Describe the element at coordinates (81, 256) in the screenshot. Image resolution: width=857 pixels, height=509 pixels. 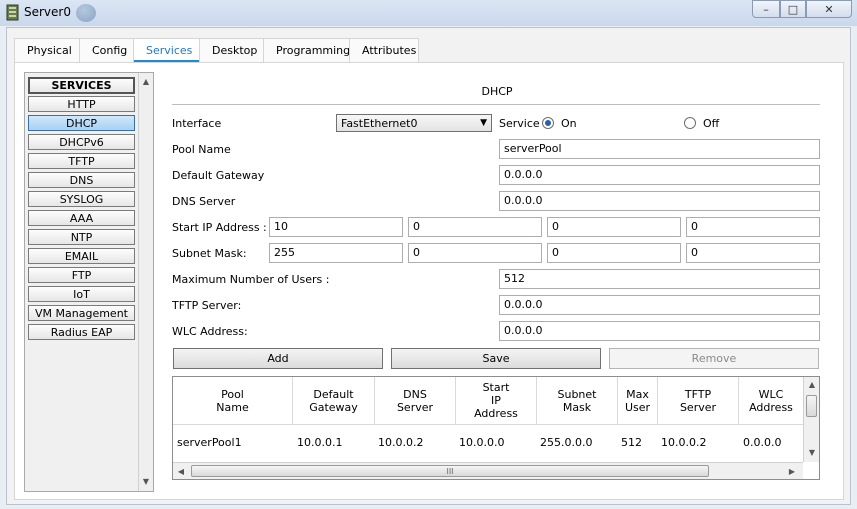
I see `service-email-button: EMAIL` at that location.